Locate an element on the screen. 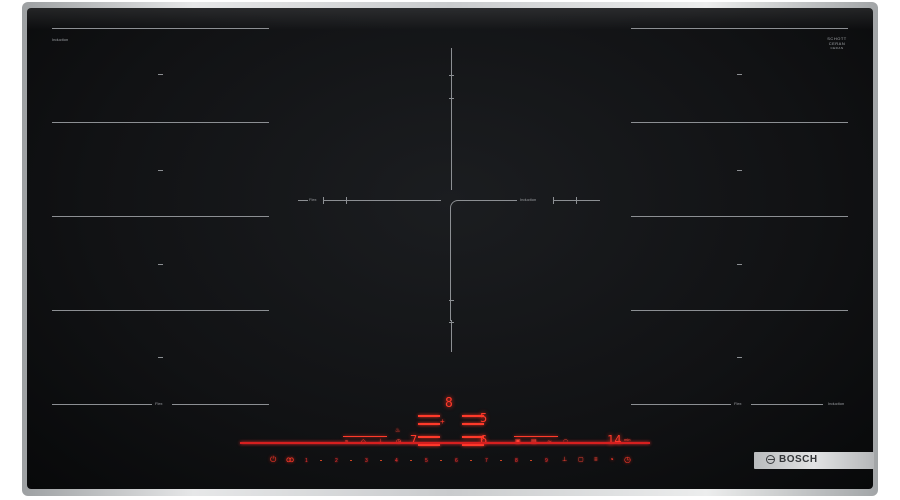  left-zone-top-line is located at coordinates (160, 28).